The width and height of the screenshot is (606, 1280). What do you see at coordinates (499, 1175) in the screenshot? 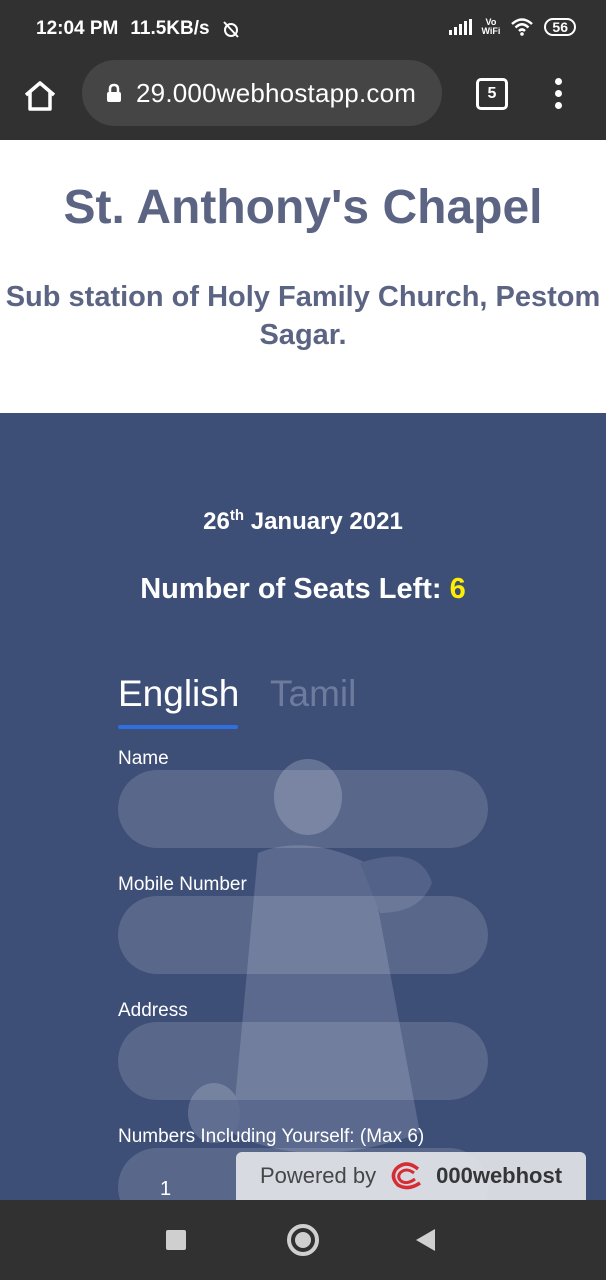
I see `badge-brand: 000webhost` at bounding box center [499, 1175].